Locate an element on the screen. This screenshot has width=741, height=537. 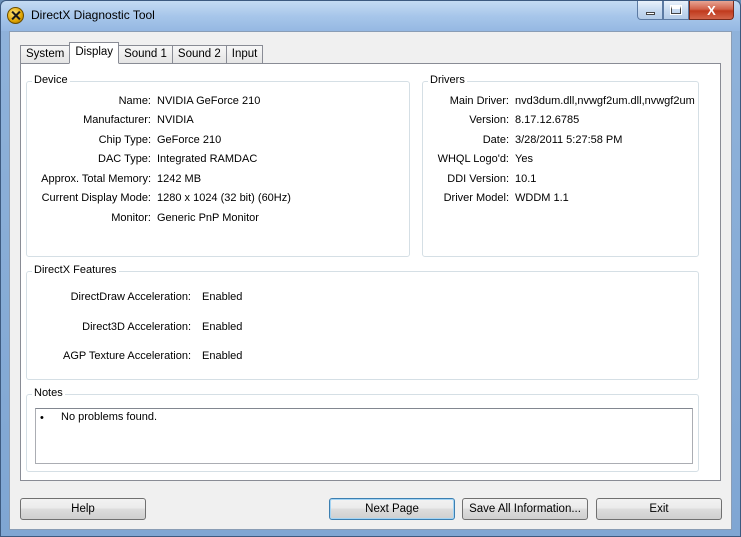
ddi-version-label: DDI Version: is located at coordinates (478, 179).